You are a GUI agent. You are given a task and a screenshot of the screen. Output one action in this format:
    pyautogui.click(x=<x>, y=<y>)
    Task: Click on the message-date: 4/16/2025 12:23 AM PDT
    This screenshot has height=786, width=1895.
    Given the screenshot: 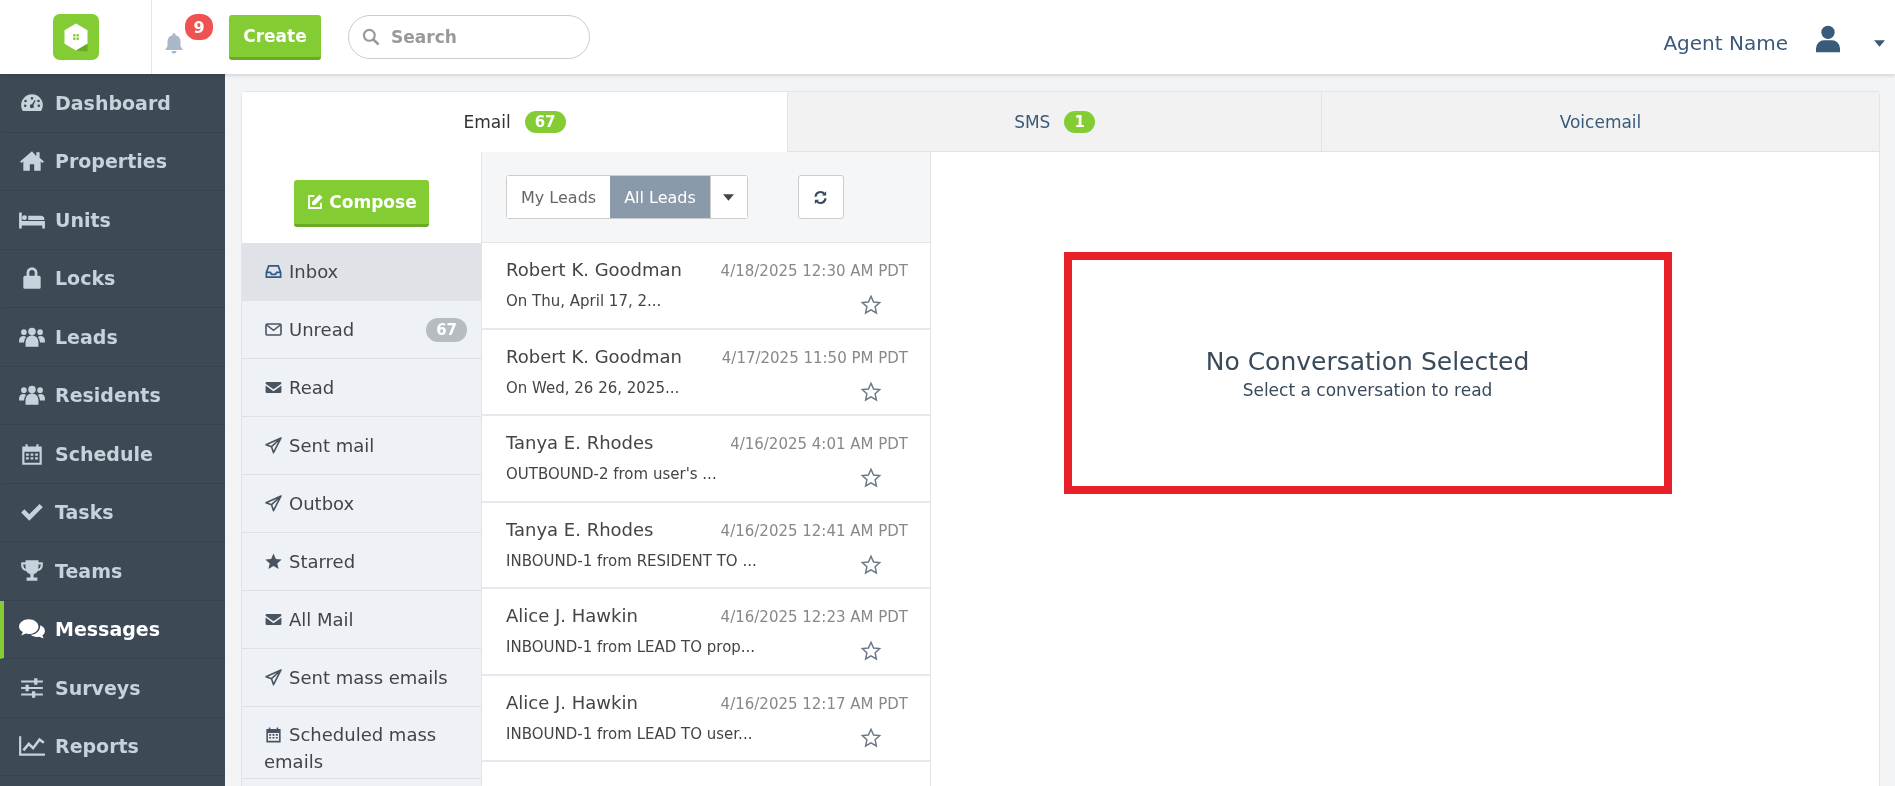 What is the action you would take?
    pyautogui.click(x=814, y=617)
    